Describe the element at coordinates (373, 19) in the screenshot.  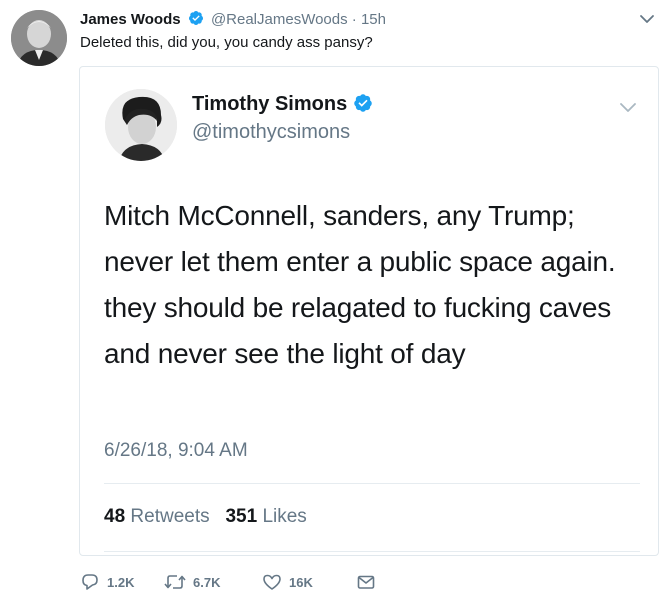
I see `tweet-time: 15h` at that location.